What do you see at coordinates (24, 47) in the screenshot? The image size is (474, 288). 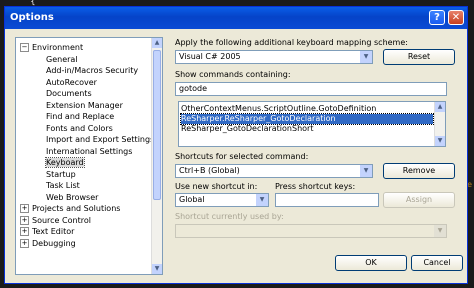 I see `collapse-icon: −` at bounding box center [24, 47].